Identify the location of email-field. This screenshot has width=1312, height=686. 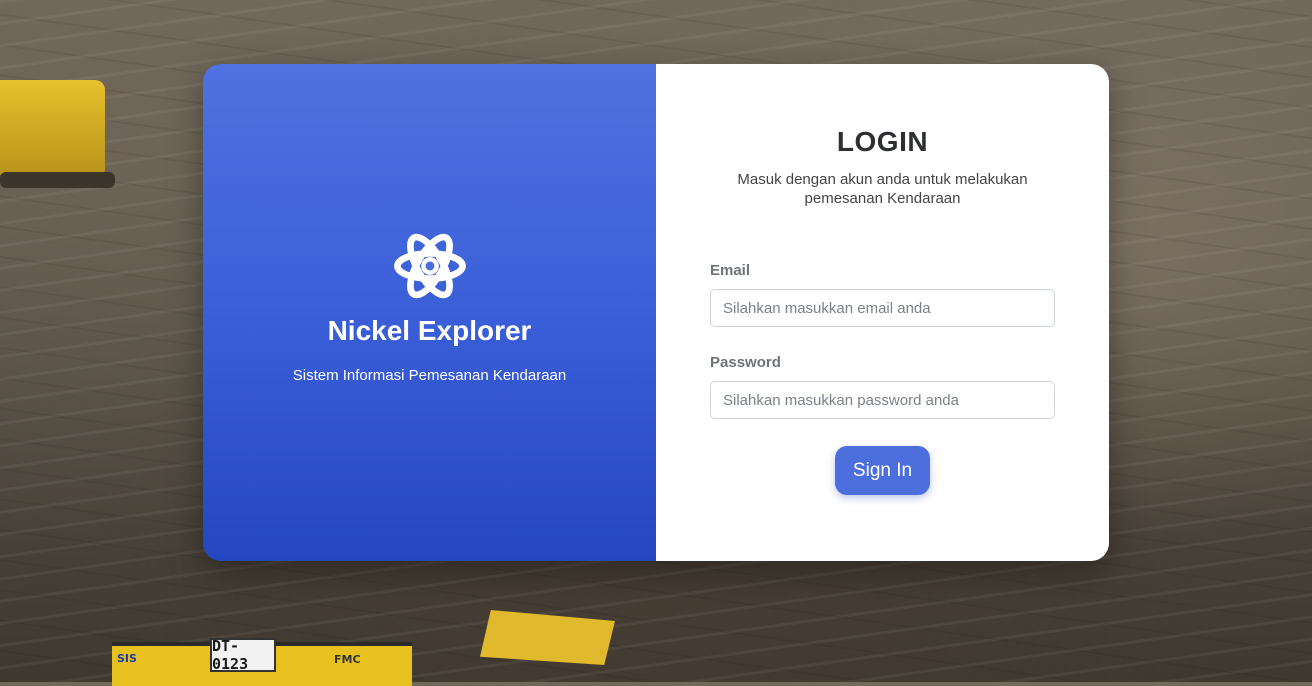
(882, 308).